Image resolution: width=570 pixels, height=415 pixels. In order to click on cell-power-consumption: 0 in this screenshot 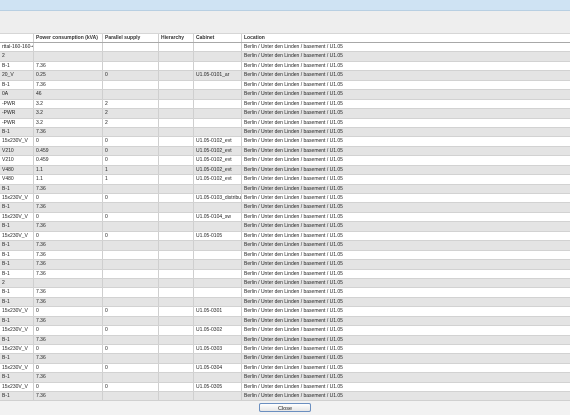, I will do `click(68, 141)`.